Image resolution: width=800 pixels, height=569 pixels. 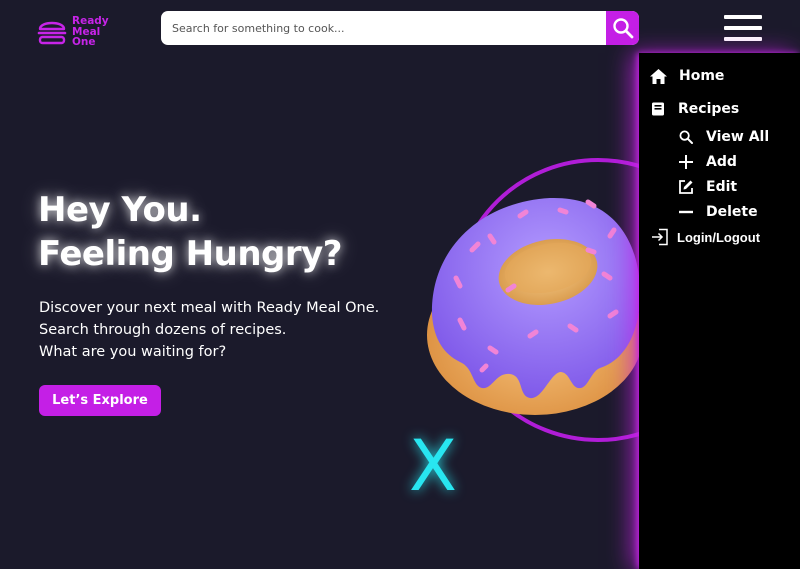 I want to click on menu-item-recipes: Recipes, so click(x=695, y=109).